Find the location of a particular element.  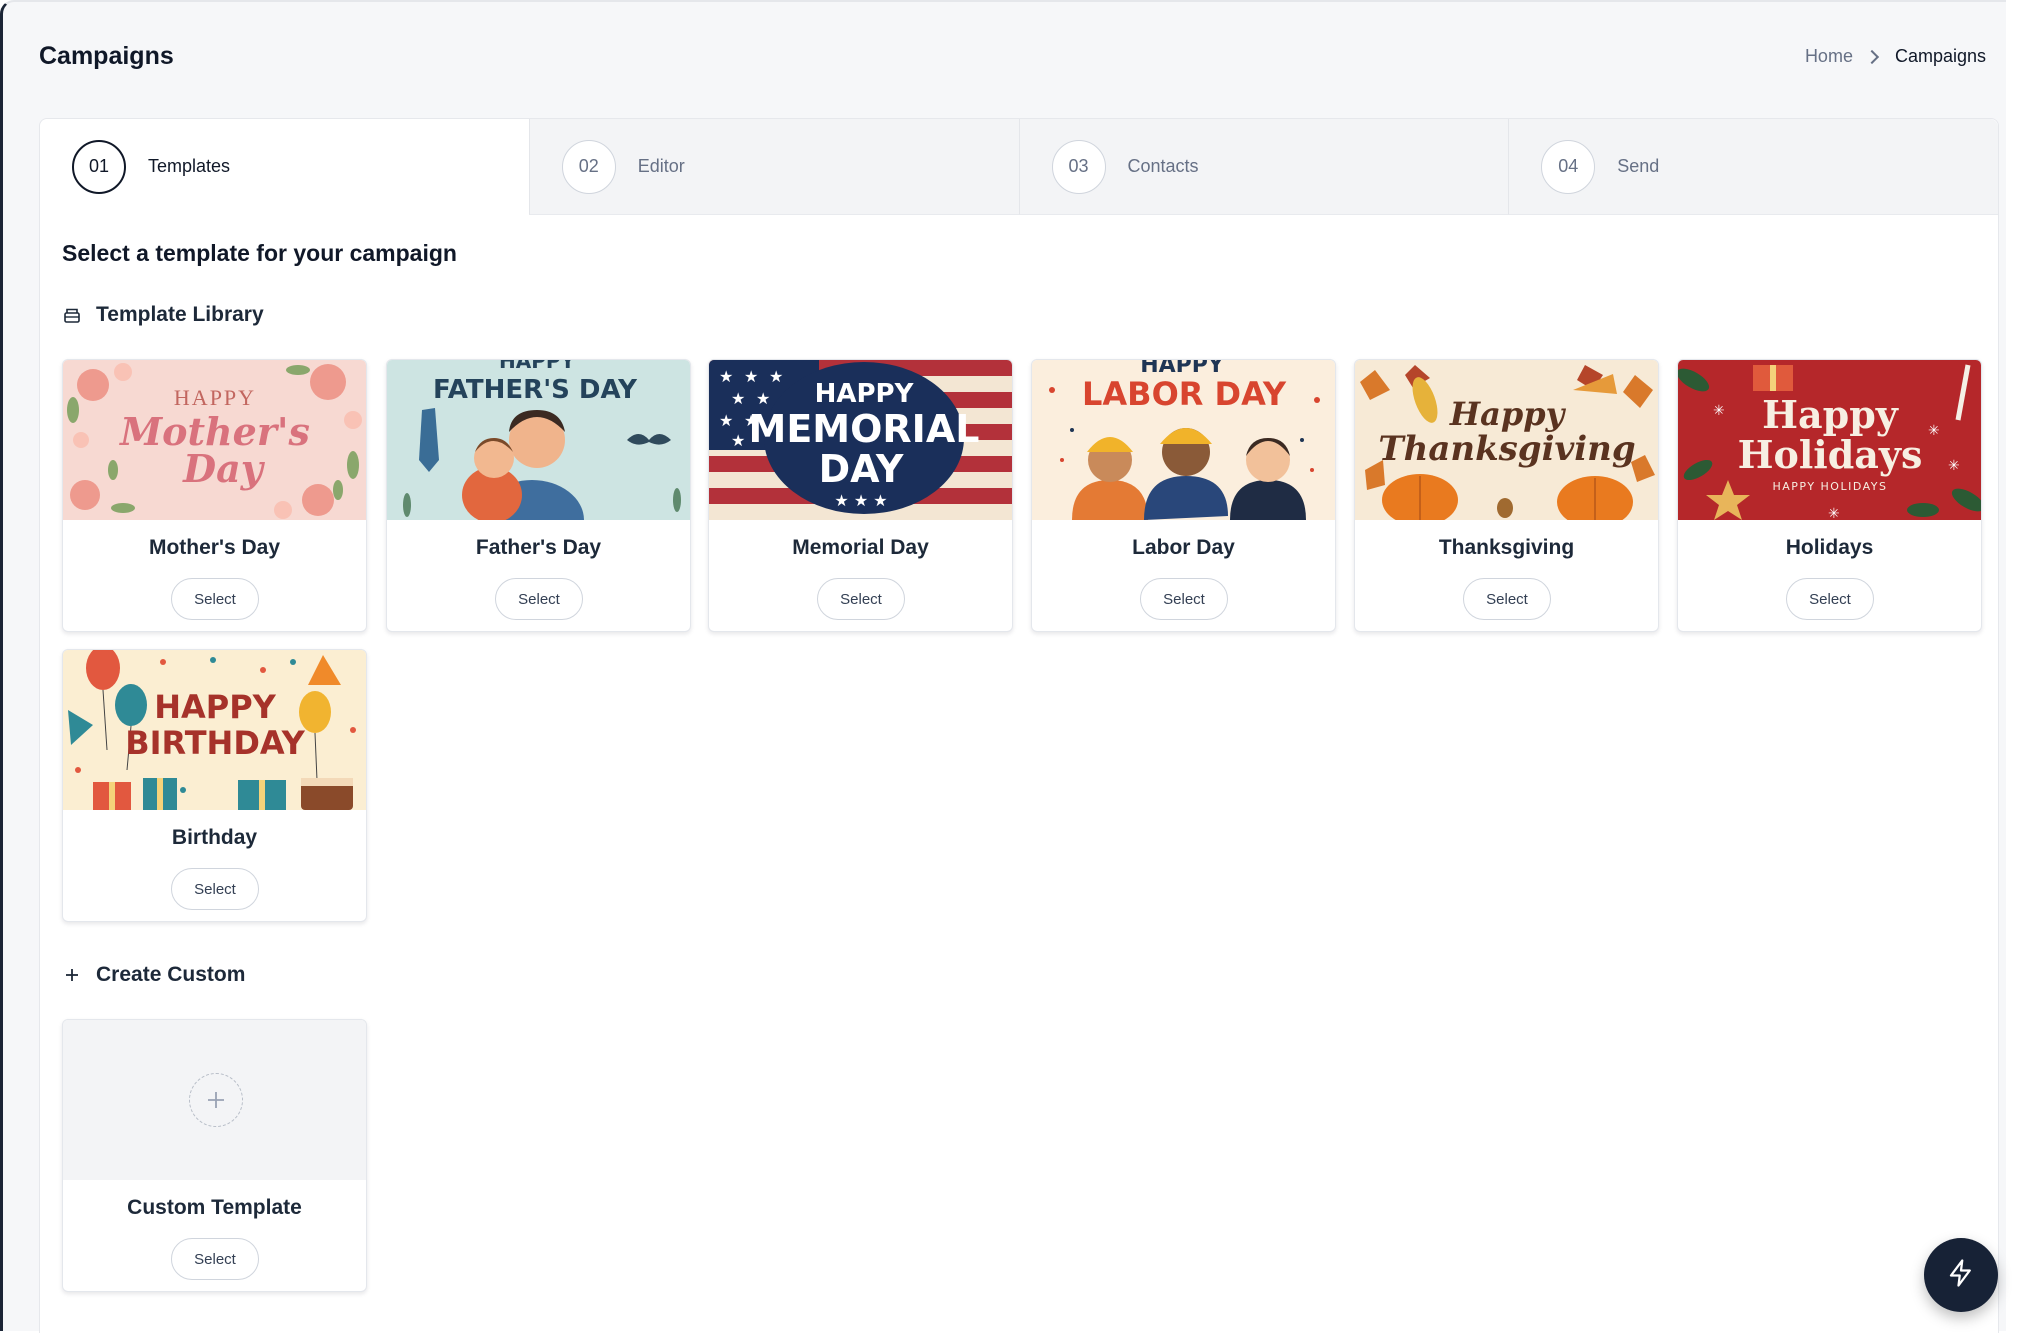

template-card-fathers-day: HAPPY FATHER'S DAY Father's Day Select is located at coordinates (538, 495).